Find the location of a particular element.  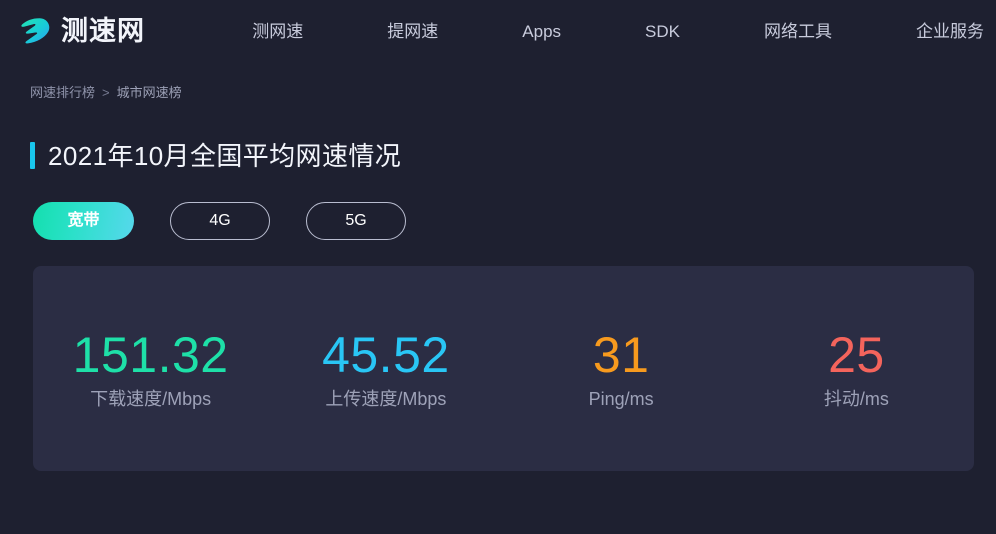

breadcrumb-current-link: 城市网速榜 is located at coordinates (149, 92).